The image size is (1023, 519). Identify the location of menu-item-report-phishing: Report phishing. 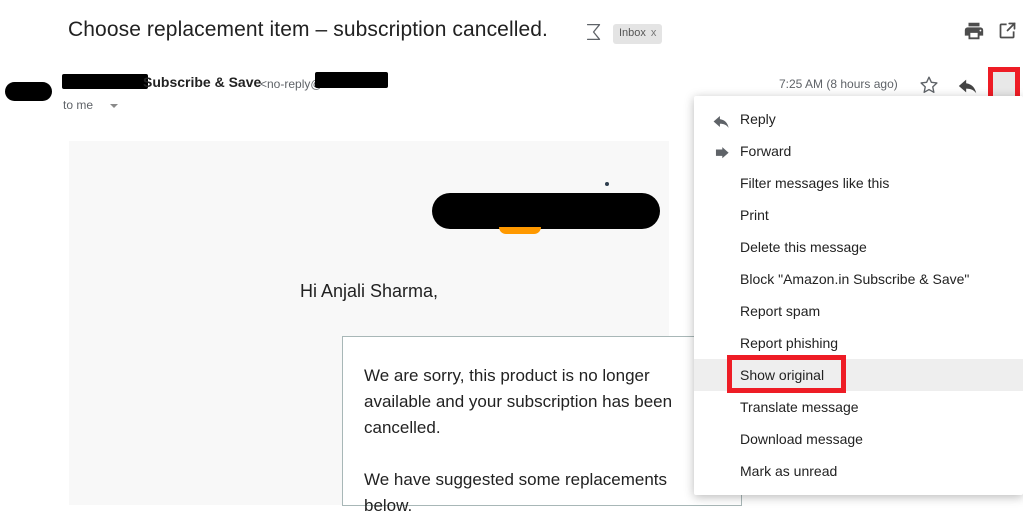
(858, 343).